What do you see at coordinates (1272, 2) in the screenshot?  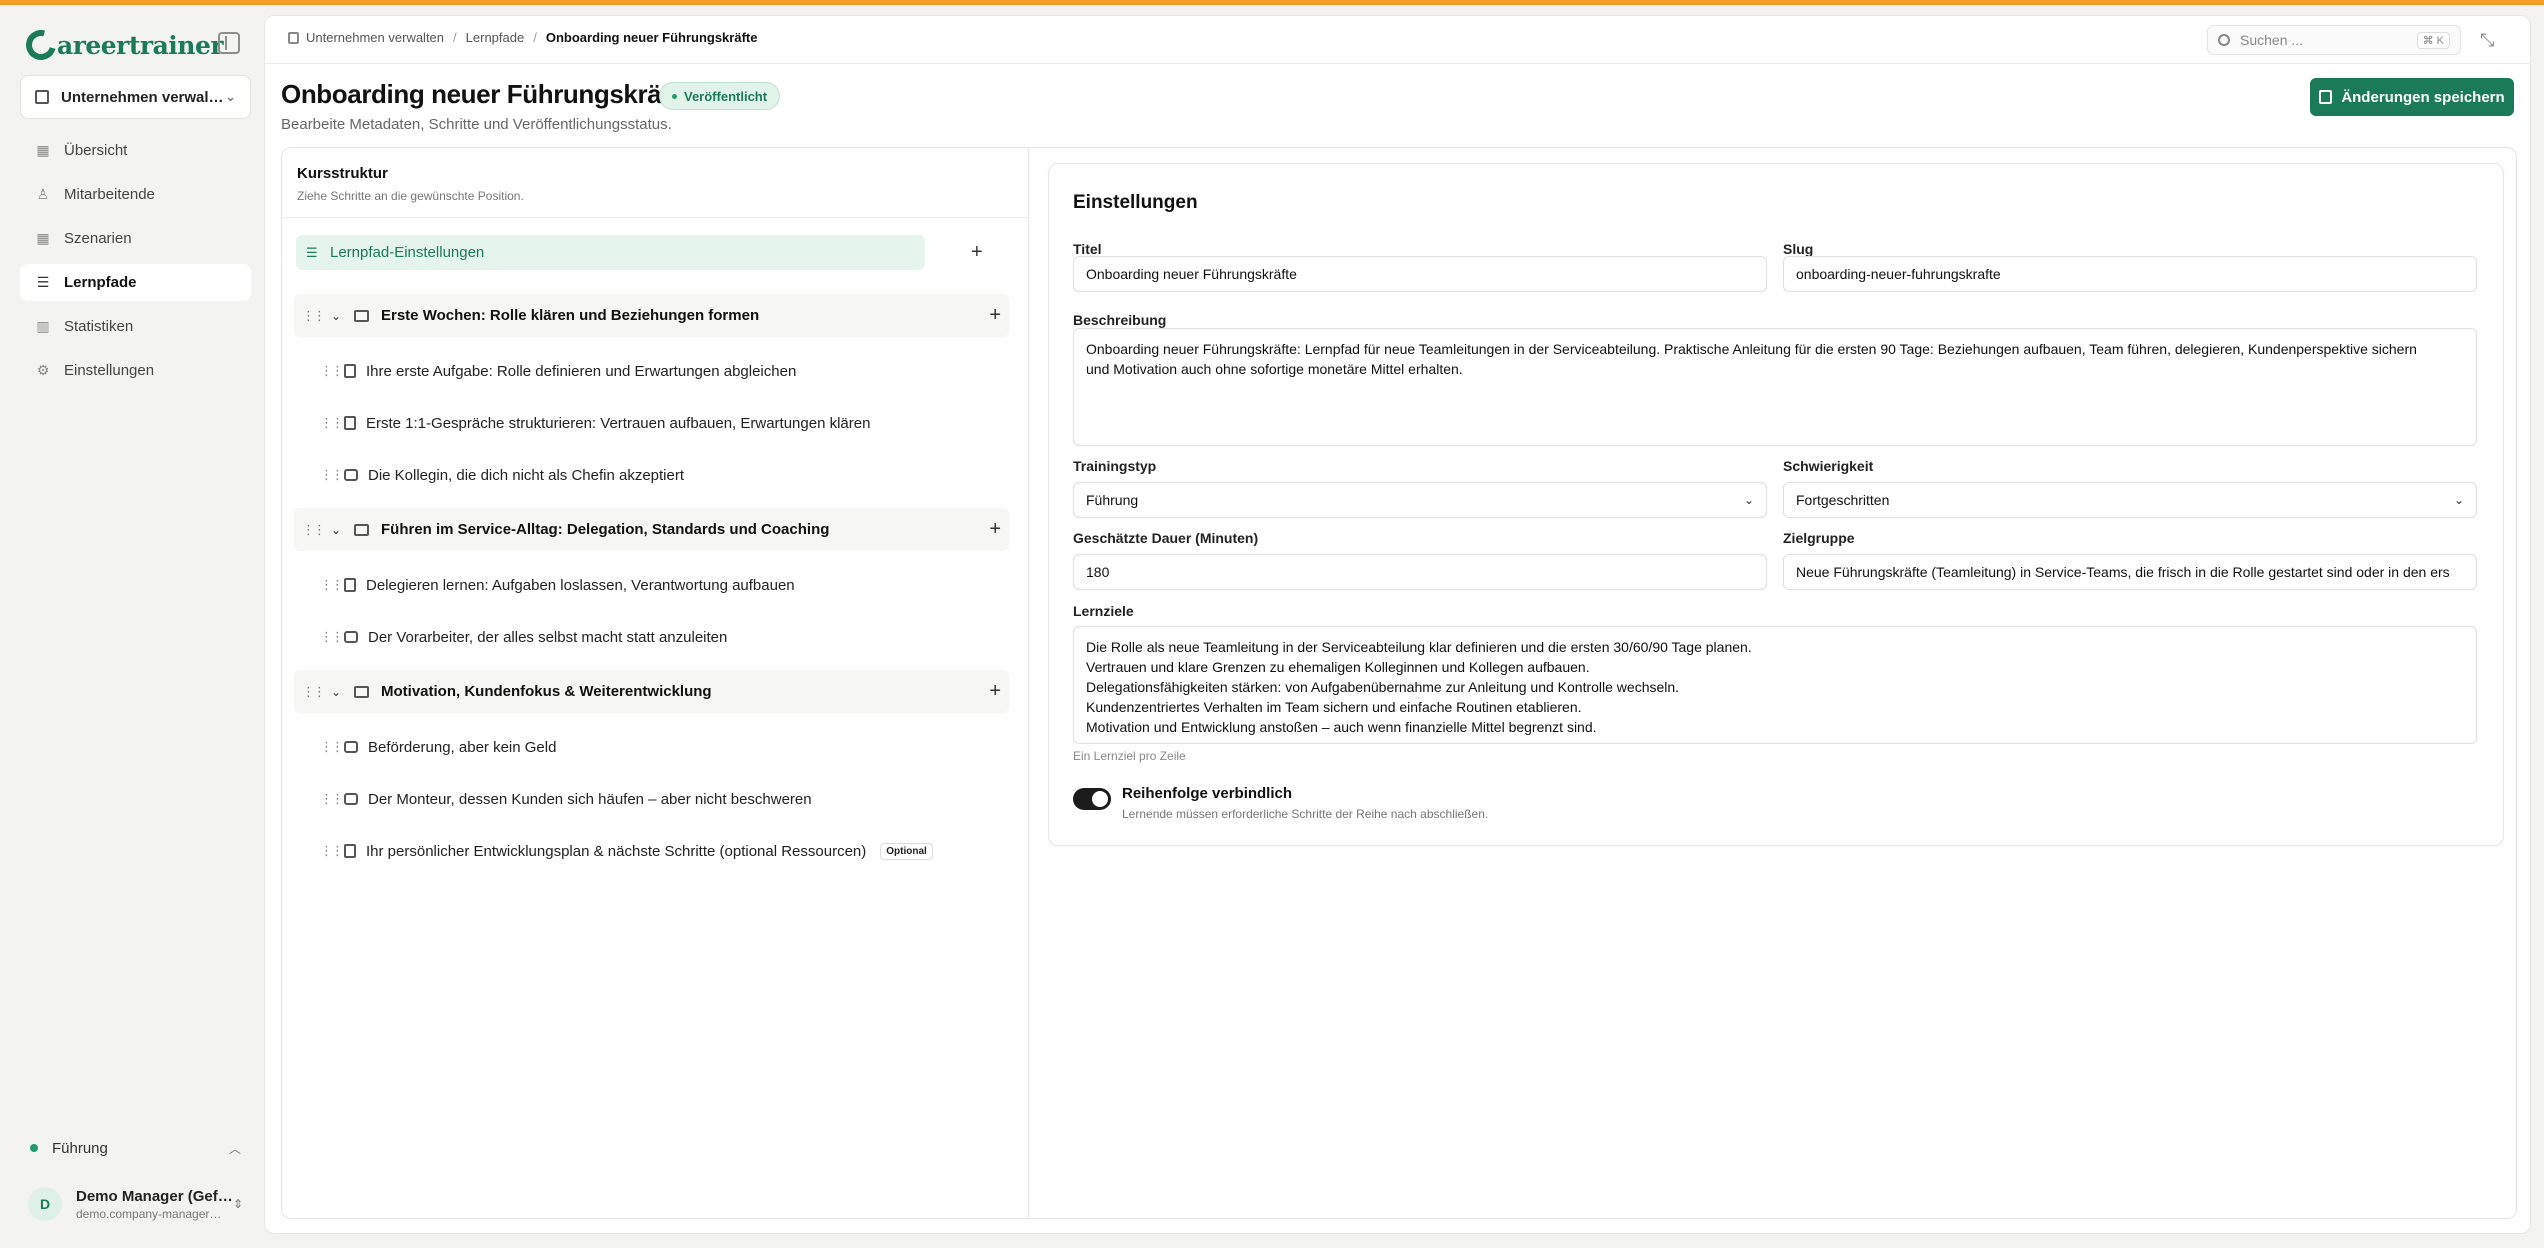 I see `top-accent-line` at bounding box center [1272, 2].